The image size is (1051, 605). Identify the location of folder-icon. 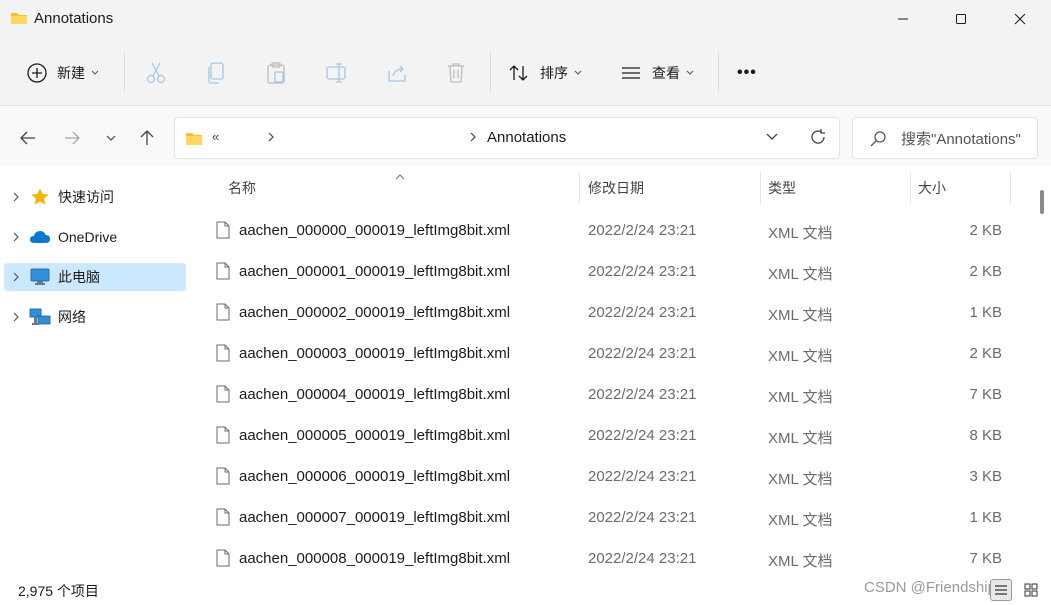
(194, 141).